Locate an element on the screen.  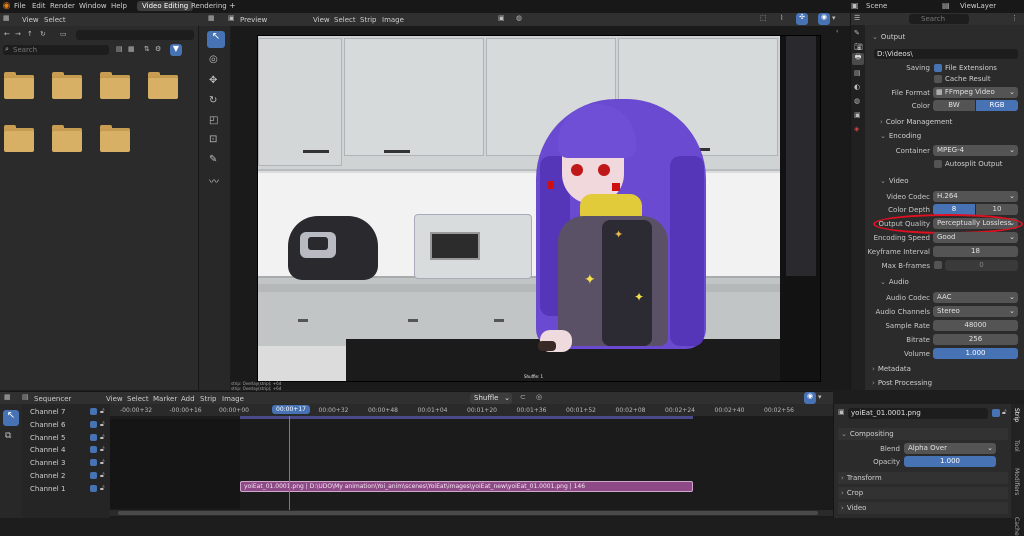
channel-name: Channel 2 is located at coordinates (47, 476).